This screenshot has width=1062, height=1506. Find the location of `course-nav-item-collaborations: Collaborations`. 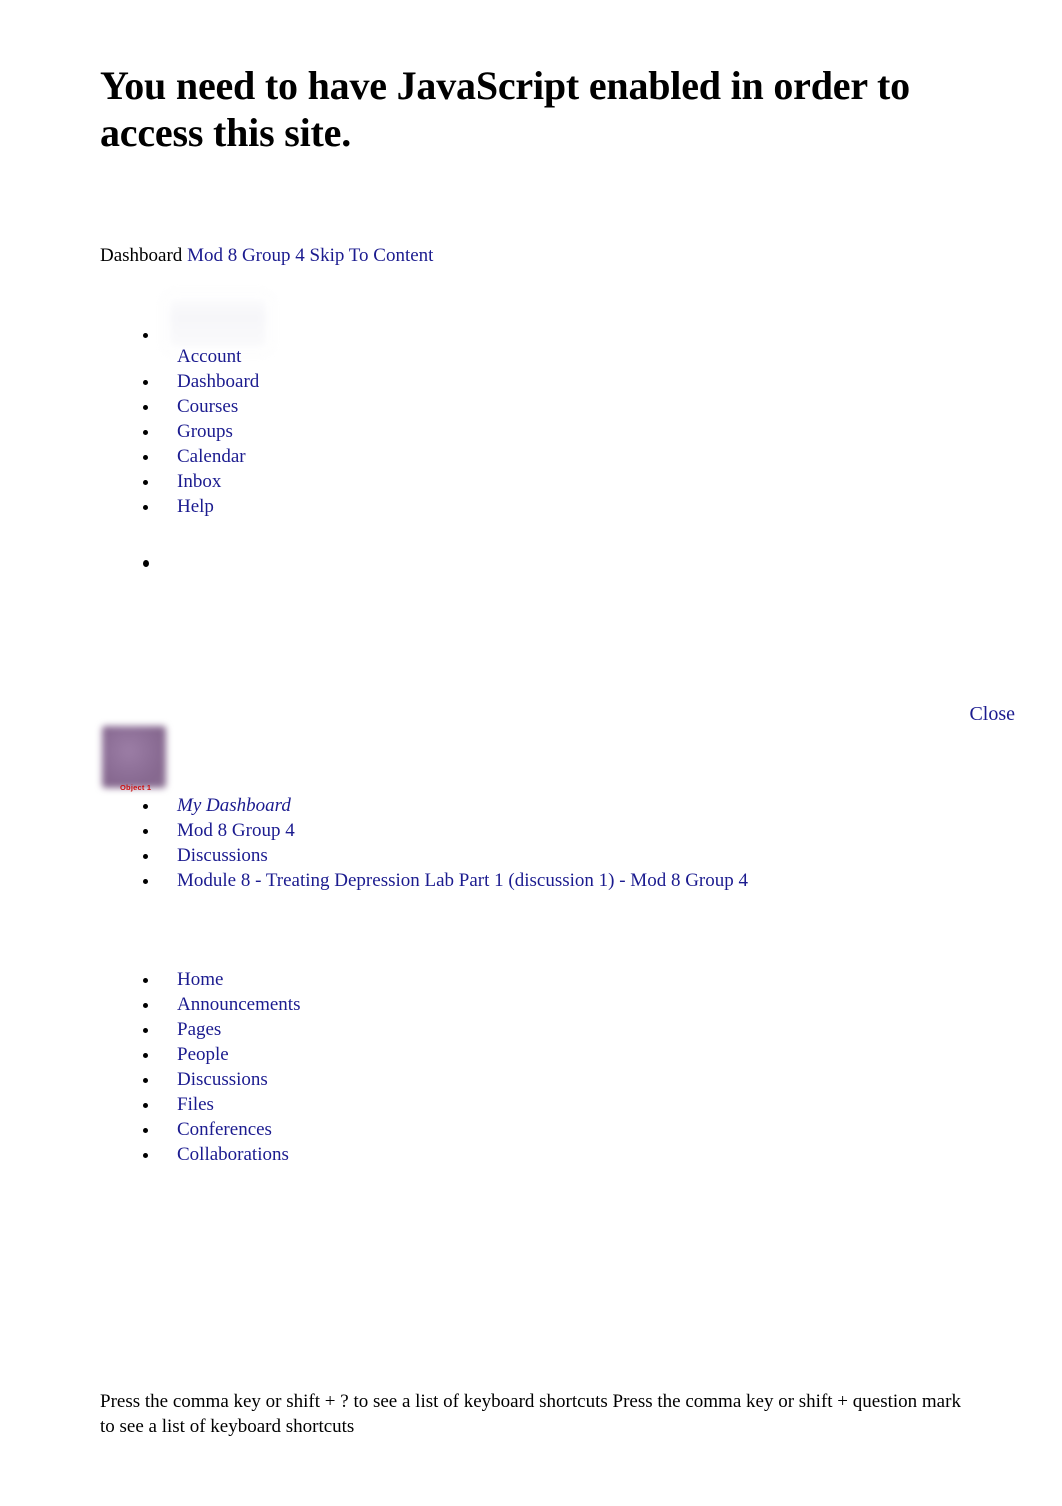

course-nav-item-collaborations: Collaborations is located at coordinates (217, 1154).